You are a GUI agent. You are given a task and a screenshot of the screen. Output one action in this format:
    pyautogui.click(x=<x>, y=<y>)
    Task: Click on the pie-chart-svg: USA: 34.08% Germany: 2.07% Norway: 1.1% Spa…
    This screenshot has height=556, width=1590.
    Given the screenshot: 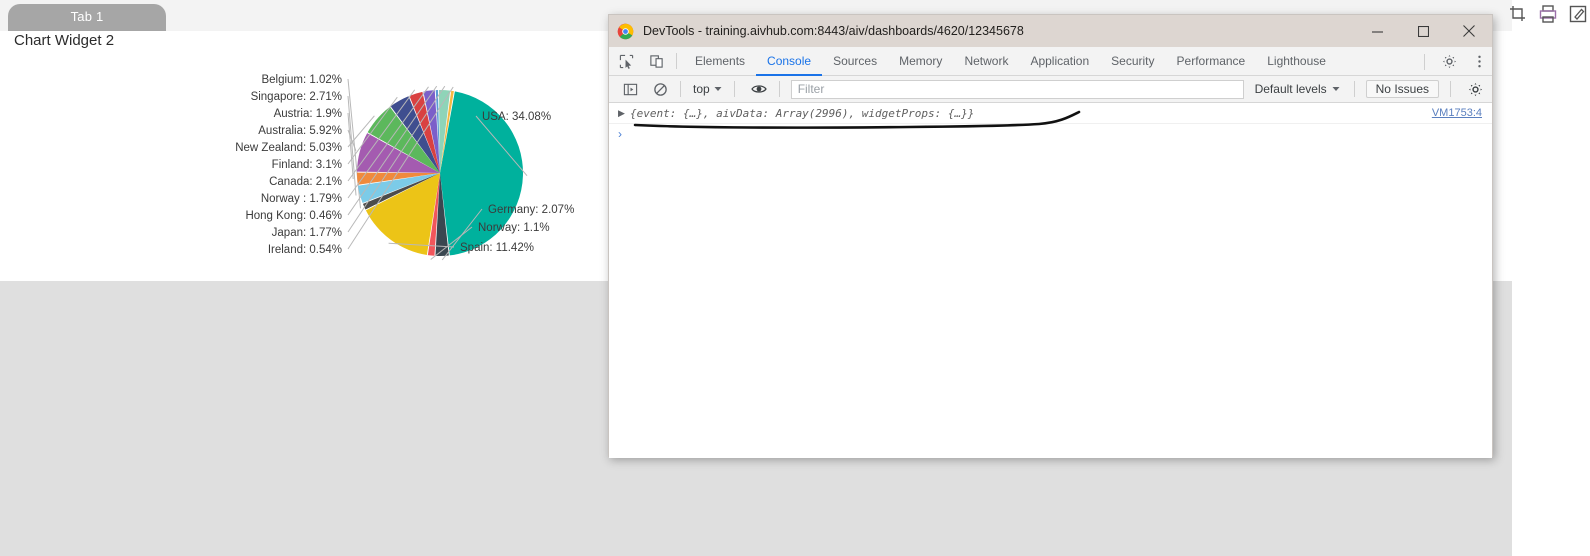 What is the action you would take?
    pyautogui.click(x=404, y=167)
    